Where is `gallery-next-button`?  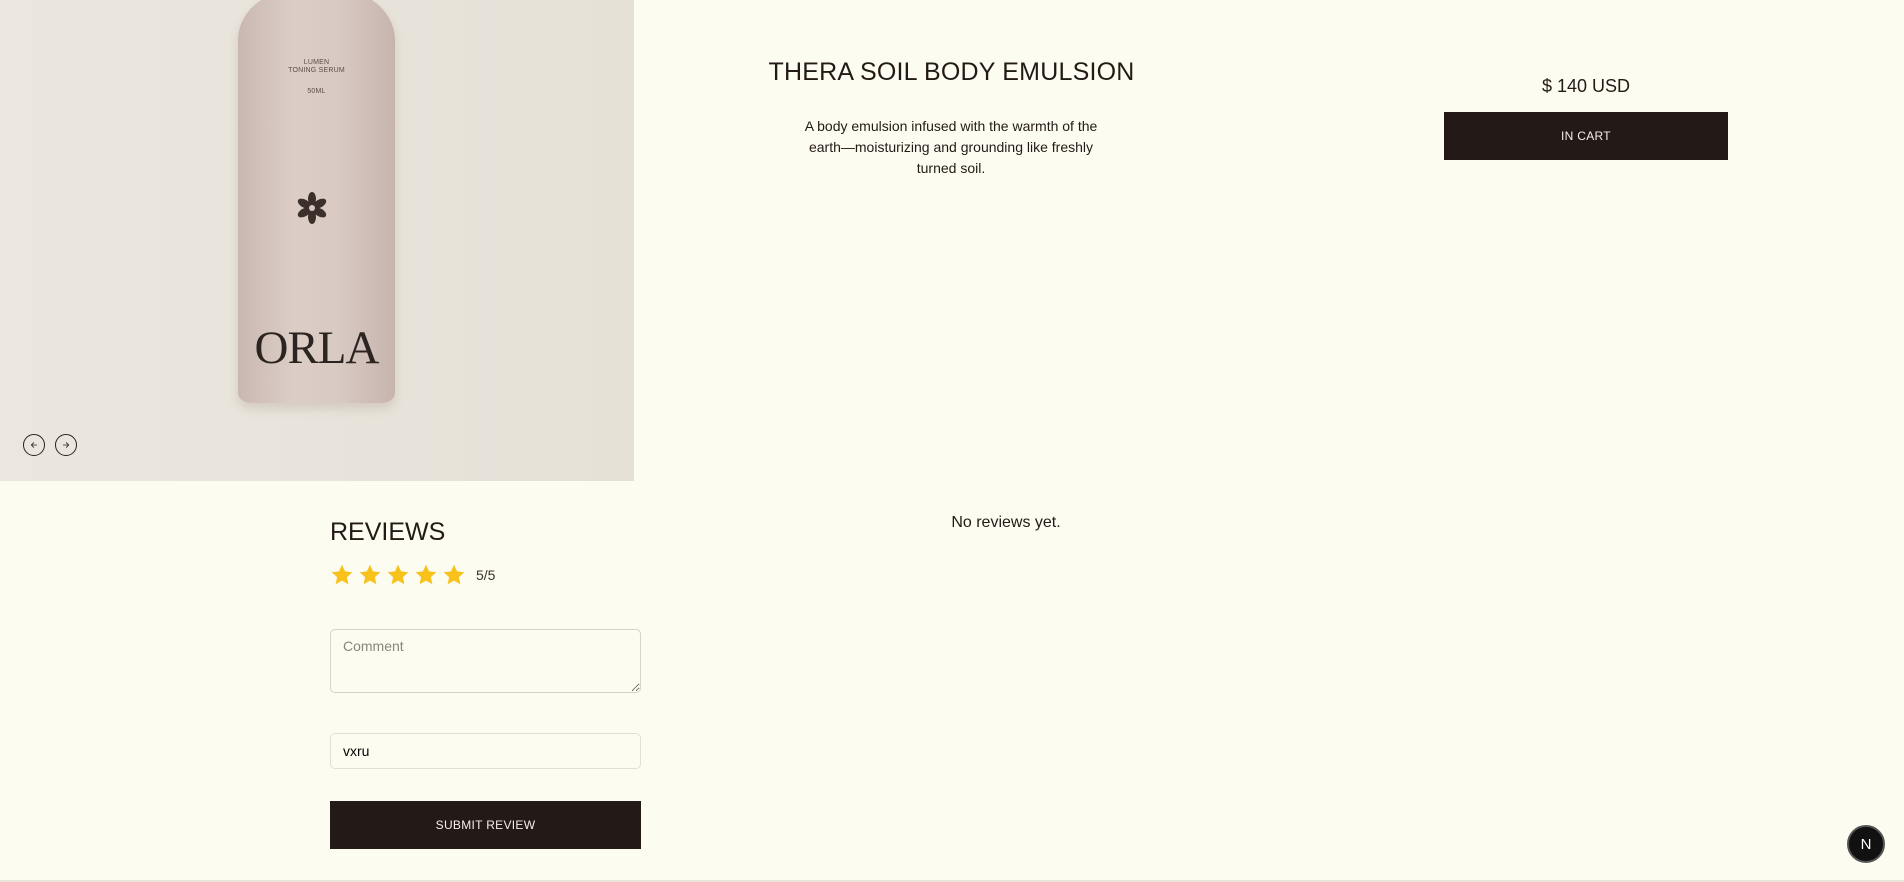
gallery-next-button is located at coordinates (66, 445).